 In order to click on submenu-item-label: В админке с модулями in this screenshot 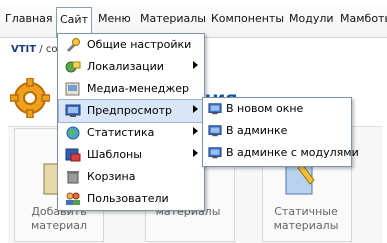, I will do `click(292, 152)`.